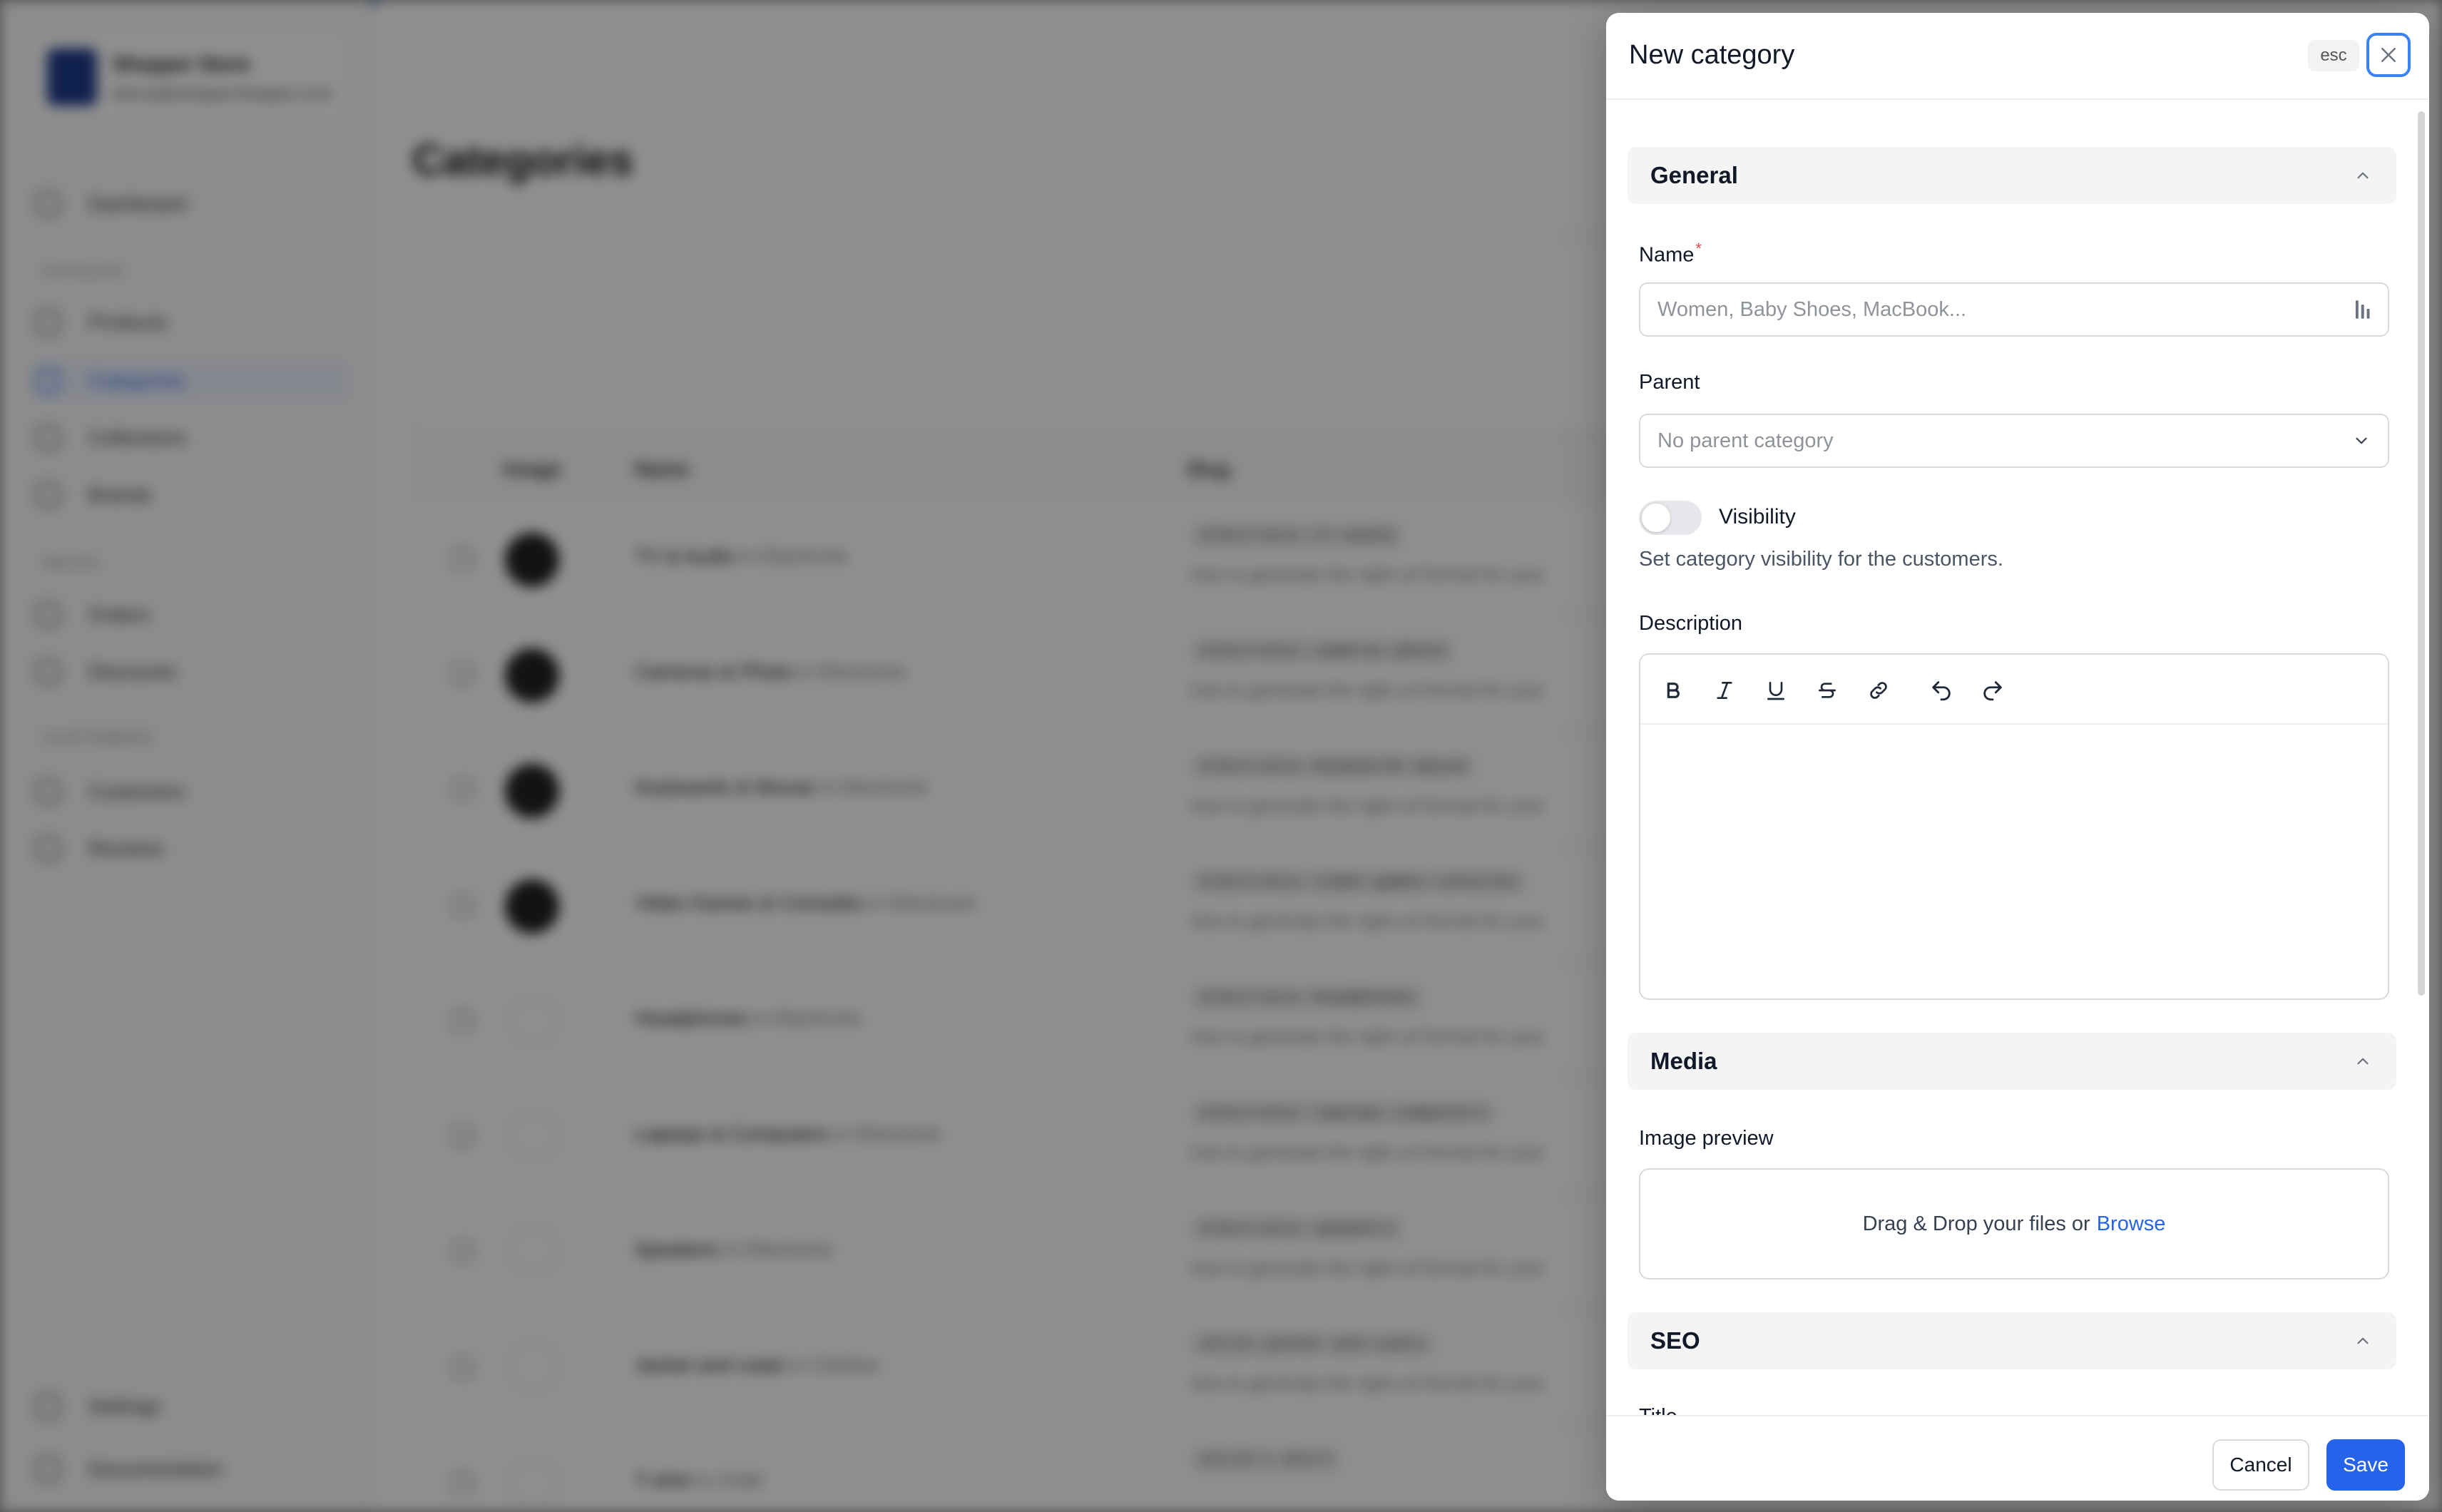  I want to click on save-button: Save, so click(2365, 1465).